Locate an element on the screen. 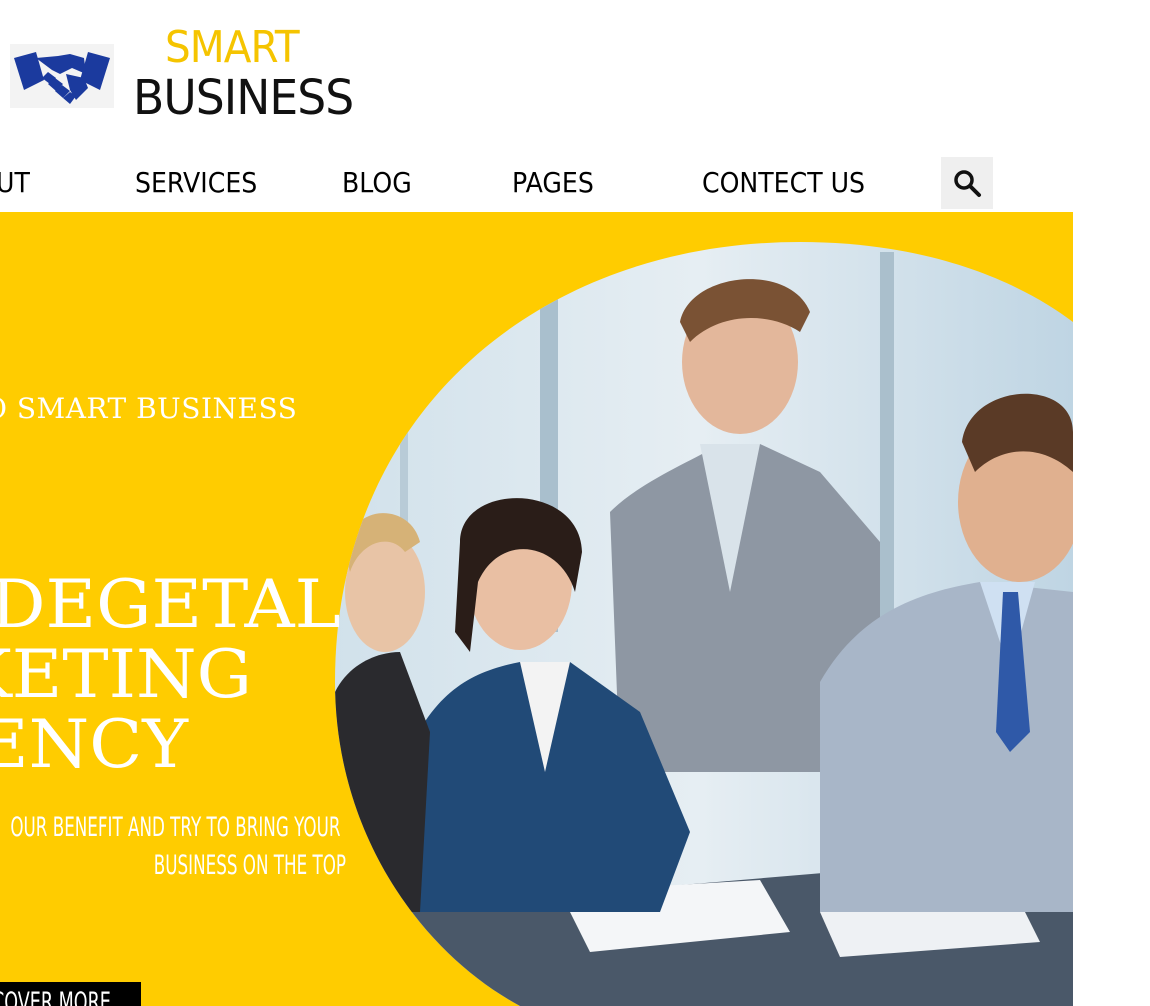 This screenshot has height=1006, width=1150. hero-welcome-text: O SMART BUSINESS is located at coordinates (149, 408).